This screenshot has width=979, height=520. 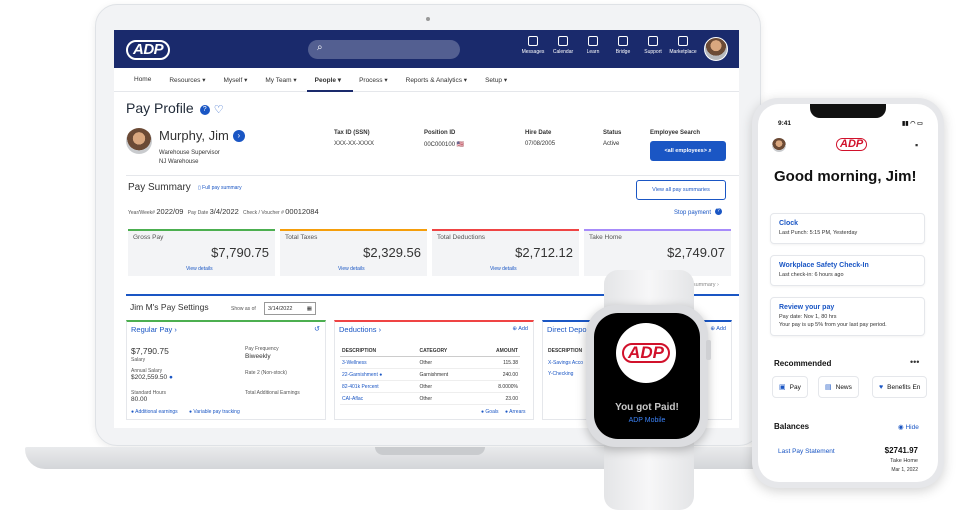 I want to click on clock-card: Clock Last Punch: 5:15 PM, Yesterday, so click(x=847, y=228).